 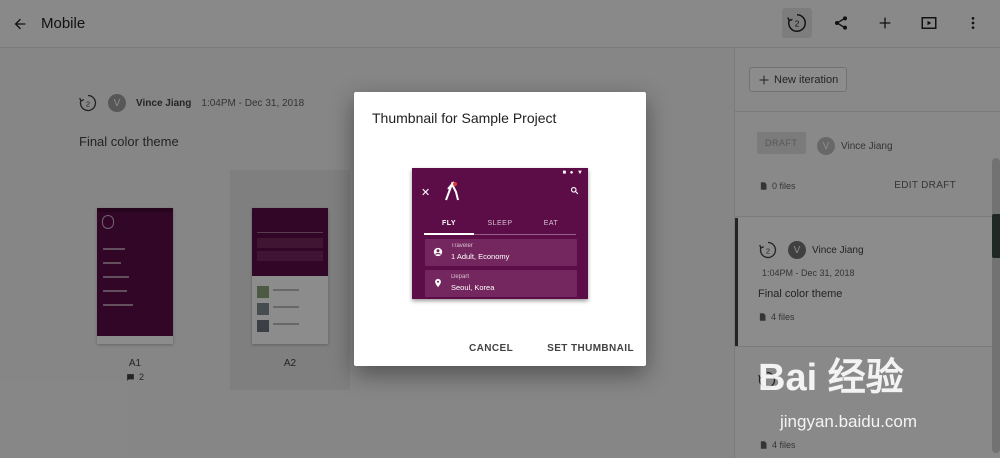 I want to click on depart-field: Depart Seoul, Korea, so click(x=501, y=283).